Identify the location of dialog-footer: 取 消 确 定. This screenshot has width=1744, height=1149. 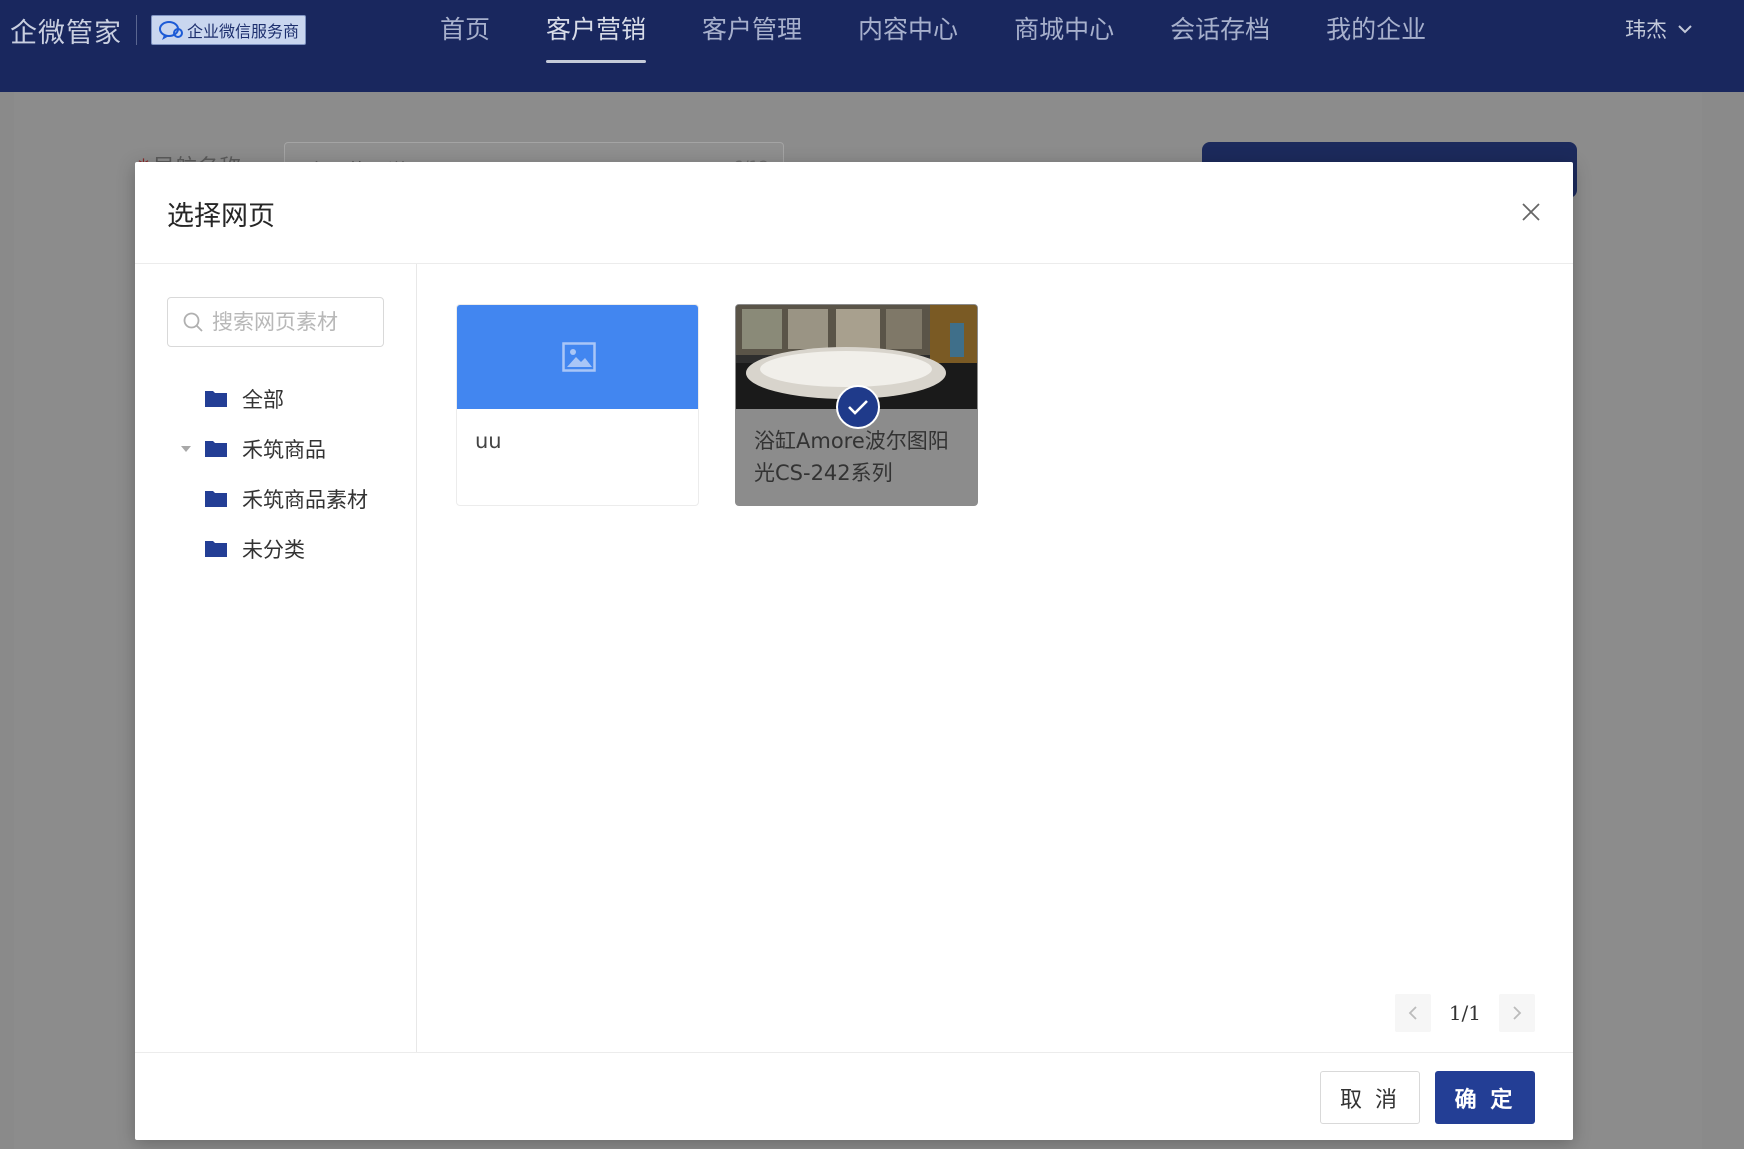
(854, 1096).